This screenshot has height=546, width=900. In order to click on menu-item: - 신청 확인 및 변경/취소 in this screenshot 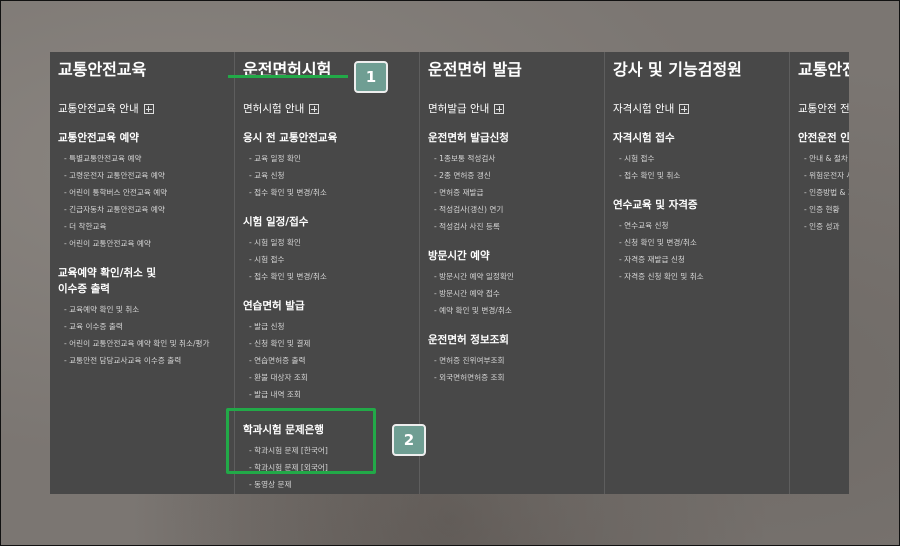, I will do `click(701, 242)`.